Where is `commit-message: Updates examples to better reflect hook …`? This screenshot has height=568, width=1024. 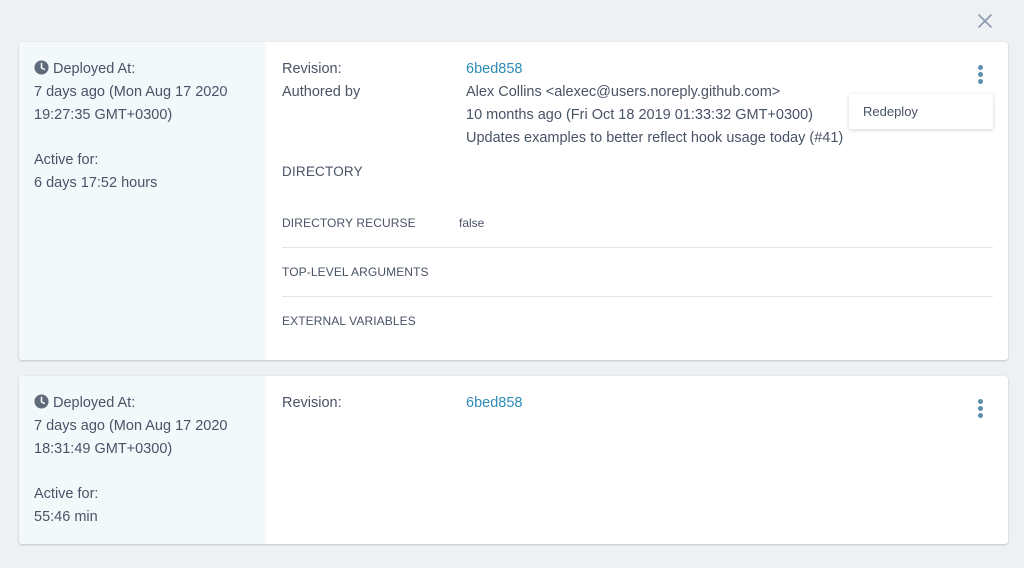 commit-message: Updates examples to better reflect hook … is located at coordinates (655, 138).